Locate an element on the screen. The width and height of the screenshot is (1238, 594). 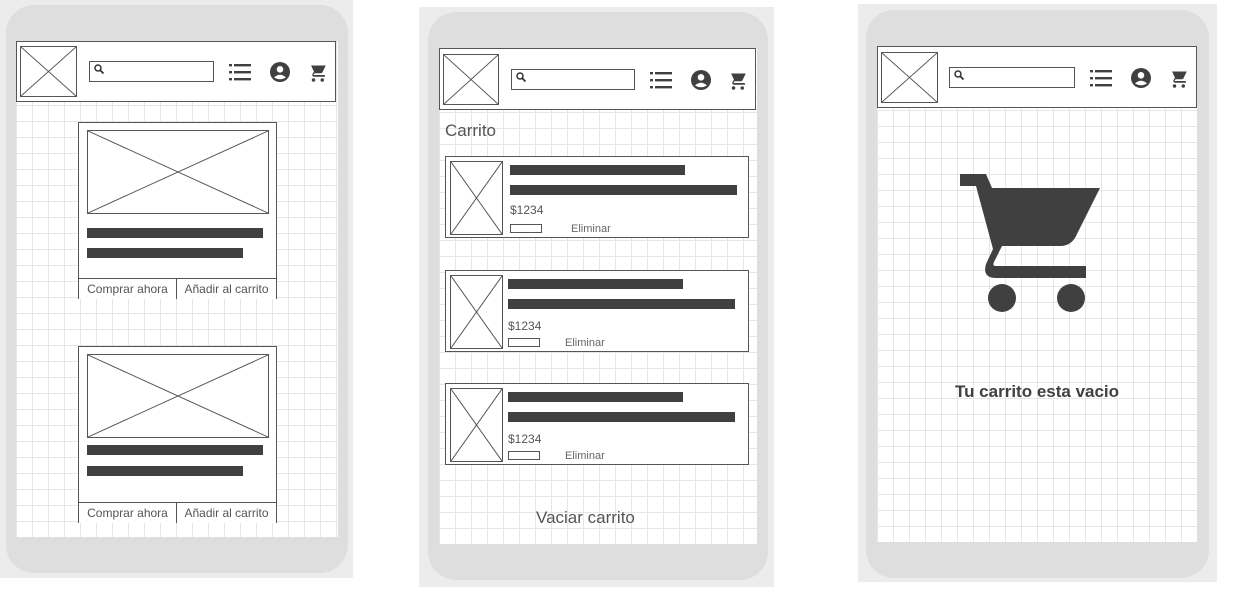
empty-cart-icon is located at coordinates (1030, 243).